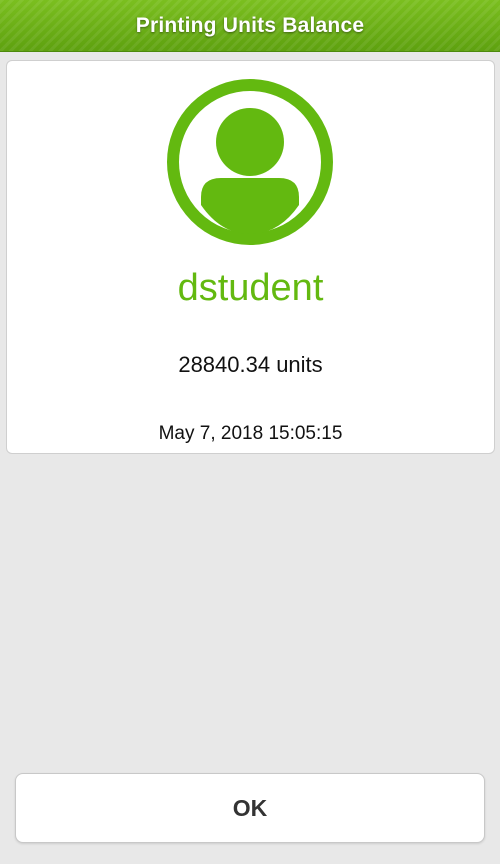 The width and height of the screenshot is (500, 864). Describe the element at coordinates (250, 364) in the screenshot. I see `units-balance: 28840.34 units` at that location.